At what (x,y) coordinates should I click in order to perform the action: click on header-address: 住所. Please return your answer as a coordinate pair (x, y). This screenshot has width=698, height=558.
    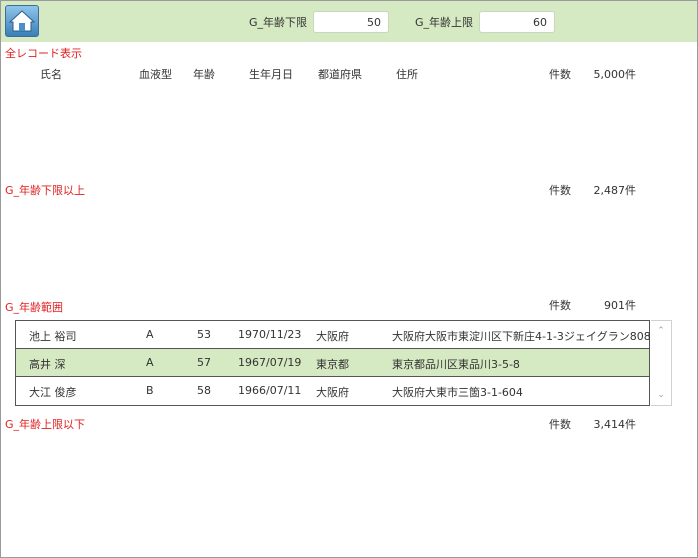
    Looking at the image, I should click on (407, 74).